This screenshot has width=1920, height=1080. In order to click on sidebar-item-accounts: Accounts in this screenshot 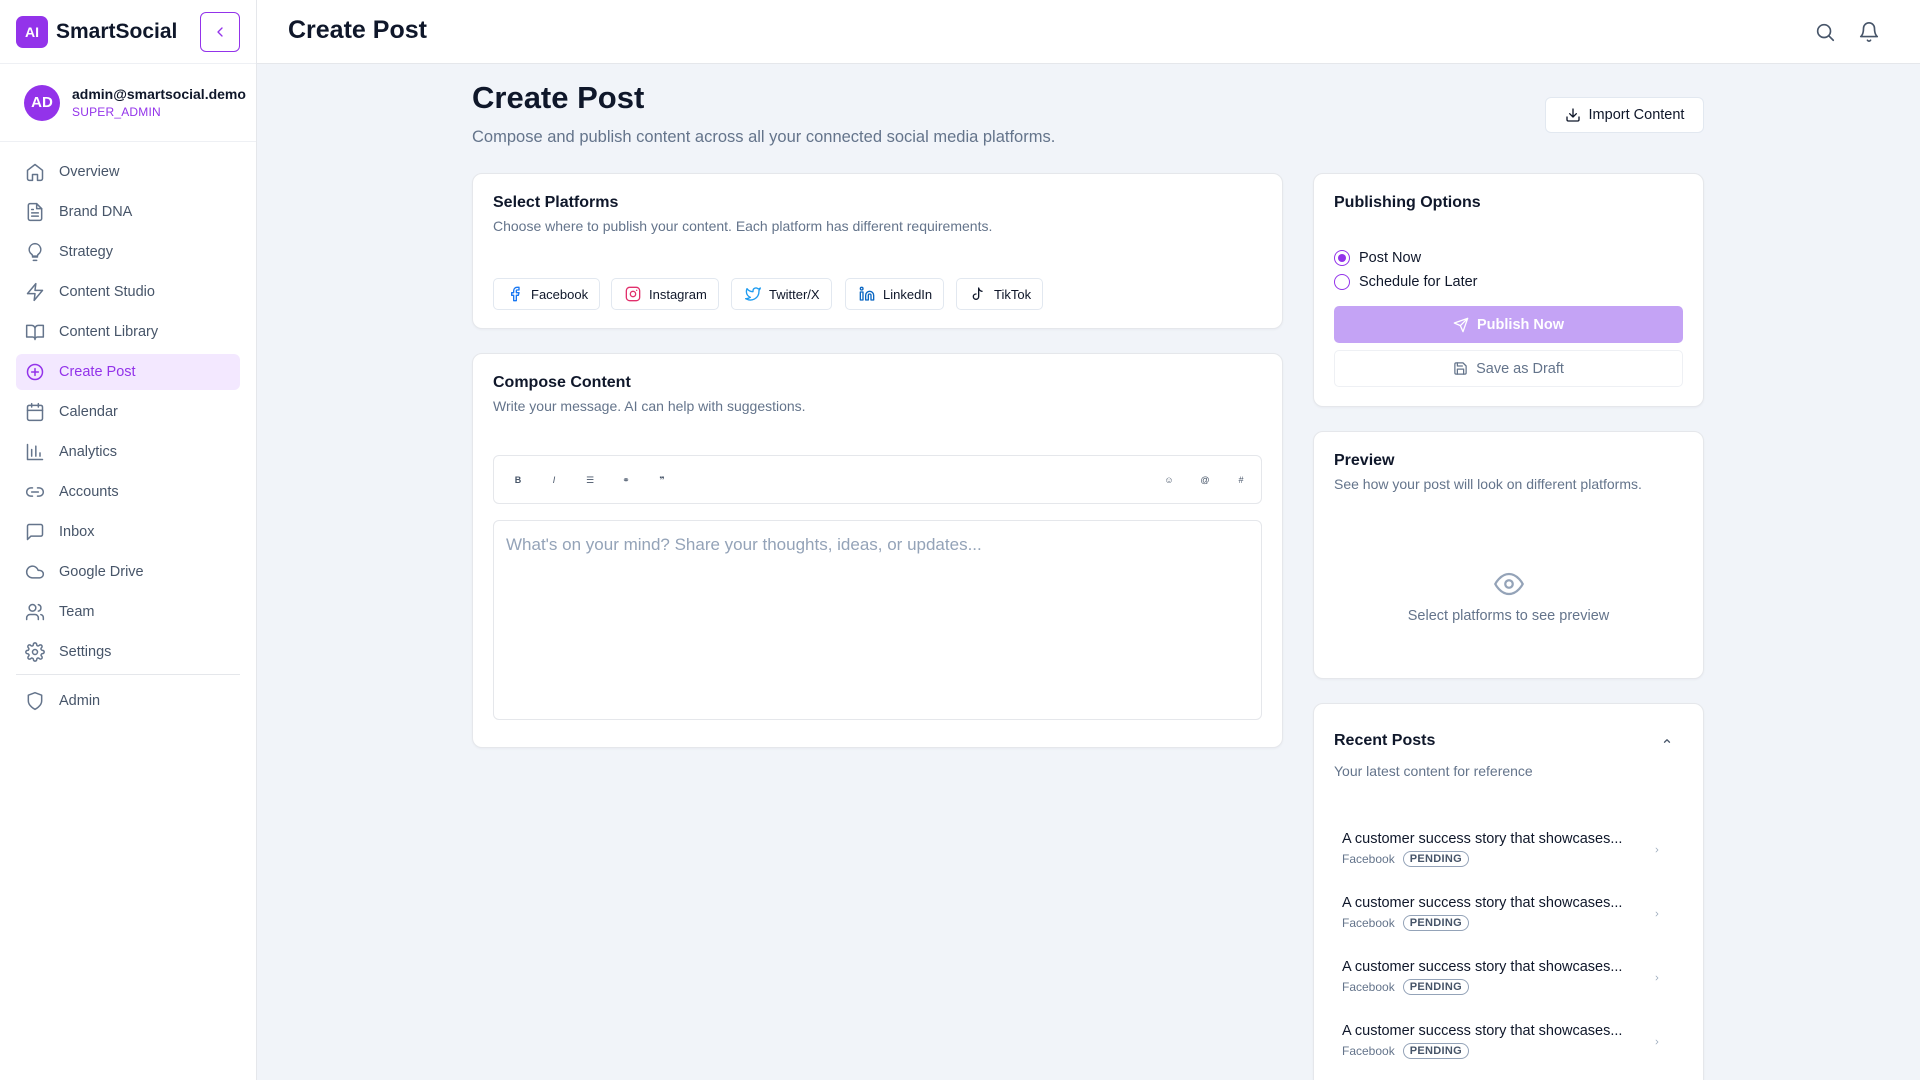, I will do `click(128, 492)`.